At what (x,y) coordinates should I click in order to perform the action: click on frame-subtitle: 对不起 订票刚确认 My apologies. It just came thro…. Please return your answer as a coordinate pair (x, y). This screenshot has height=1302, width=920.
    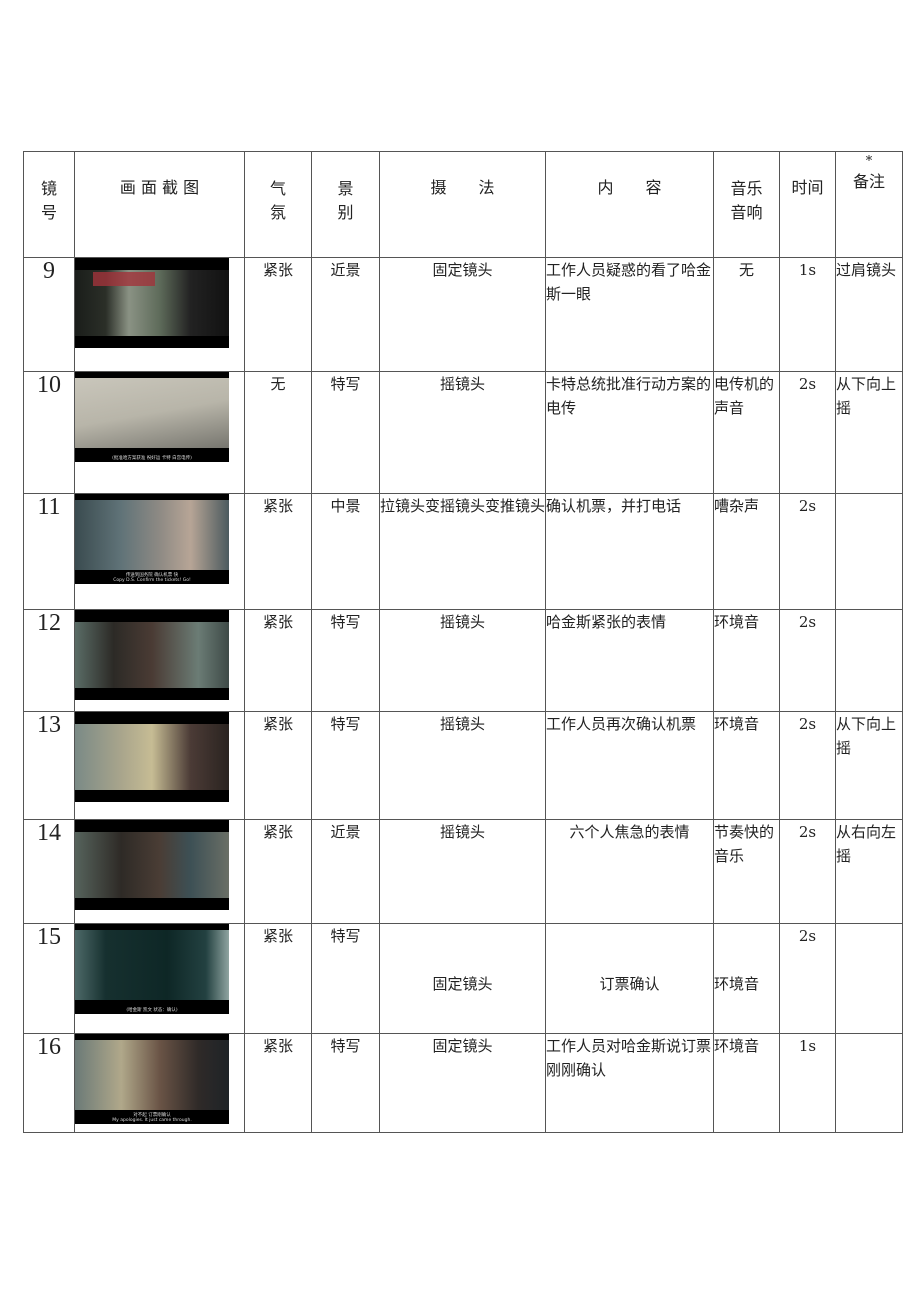
    Looking at the image, I should click on (152, 1118).